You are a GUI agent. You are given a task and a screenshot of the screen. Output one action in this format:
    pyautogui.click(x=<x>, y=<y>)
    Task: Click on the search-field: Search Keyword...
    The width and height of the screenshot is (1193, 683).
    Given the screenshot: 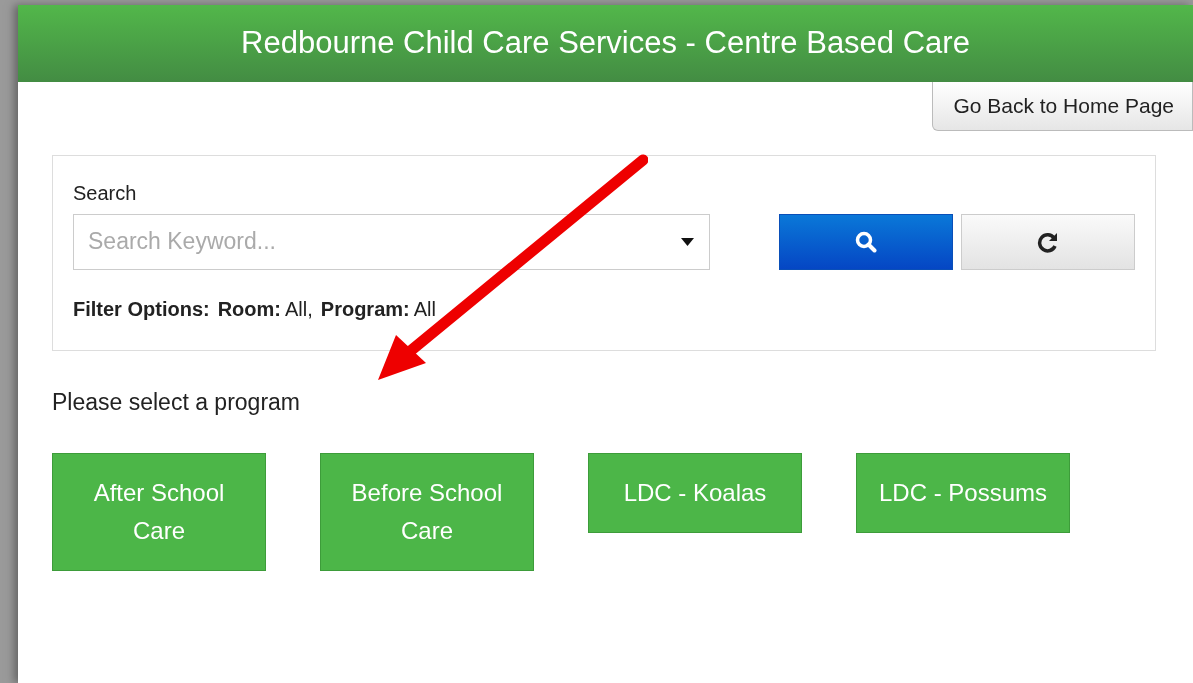 What is the action you would take?
    pyautogui.click(x=391, y=241)
    